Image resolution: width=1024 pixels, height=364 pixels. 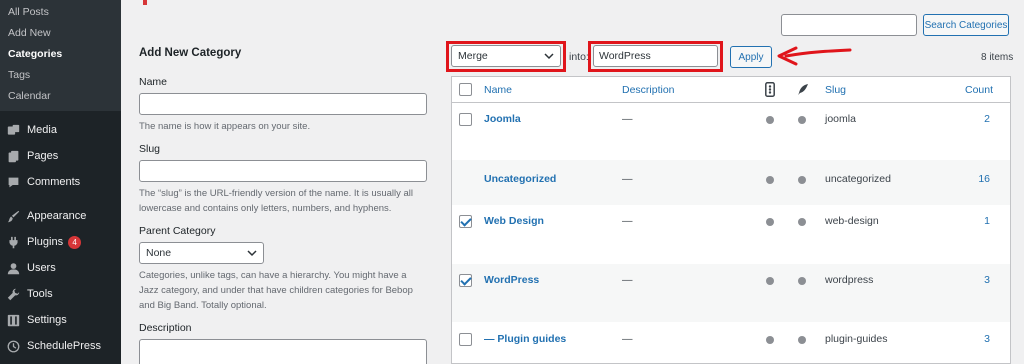 What do you see at coordinates (731, 293) in the screenshot?
I see `table-row: WordPress — wordpress 3` at bounding box center [731, 293].